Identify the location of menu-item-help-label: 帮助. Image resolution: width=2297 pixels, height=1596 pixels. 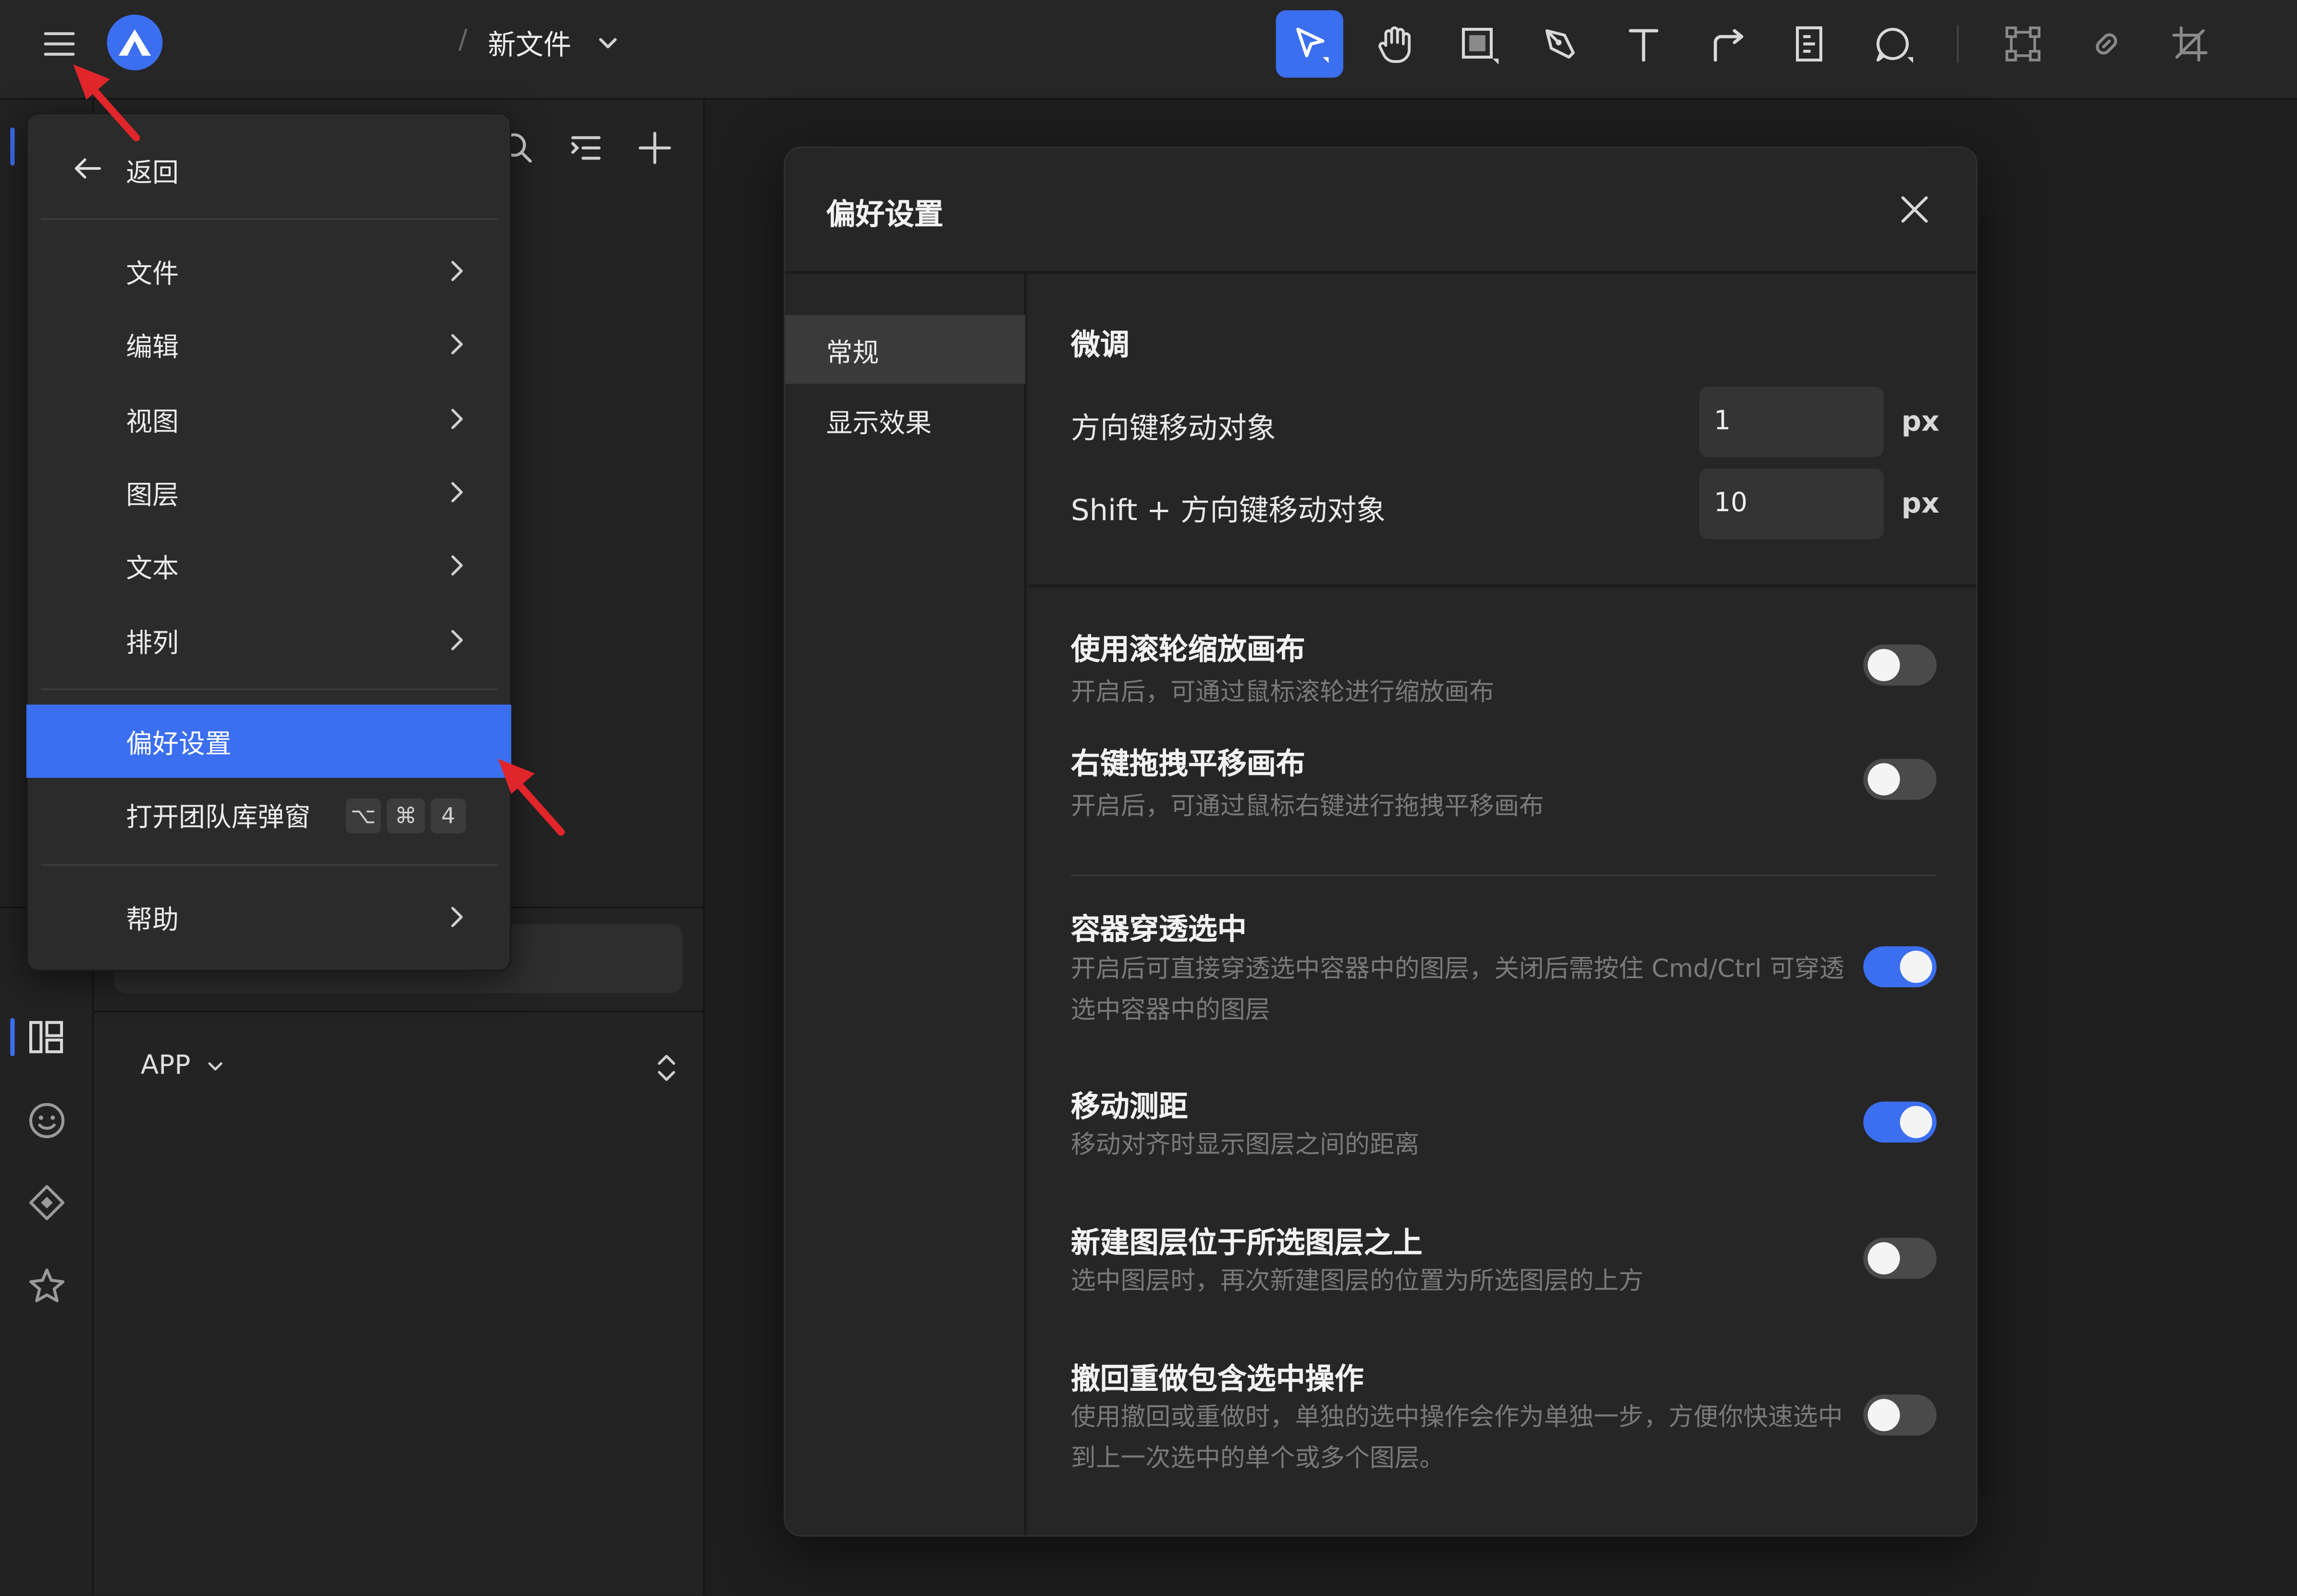
(152, 920).